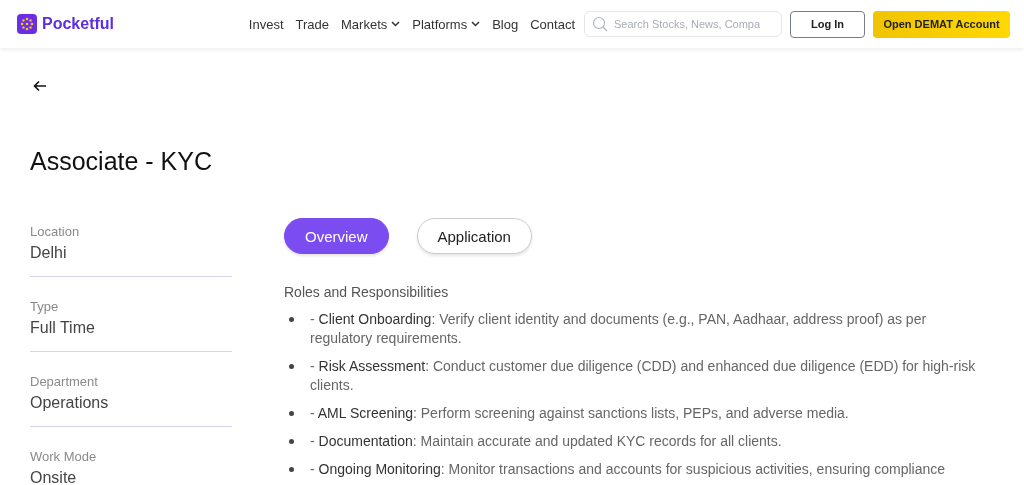 The image size is (1024, 485). Describe the element at coordinates (367, 292) in the screenshot. I see `section-heading: Roles and Responsibilities` at that location.